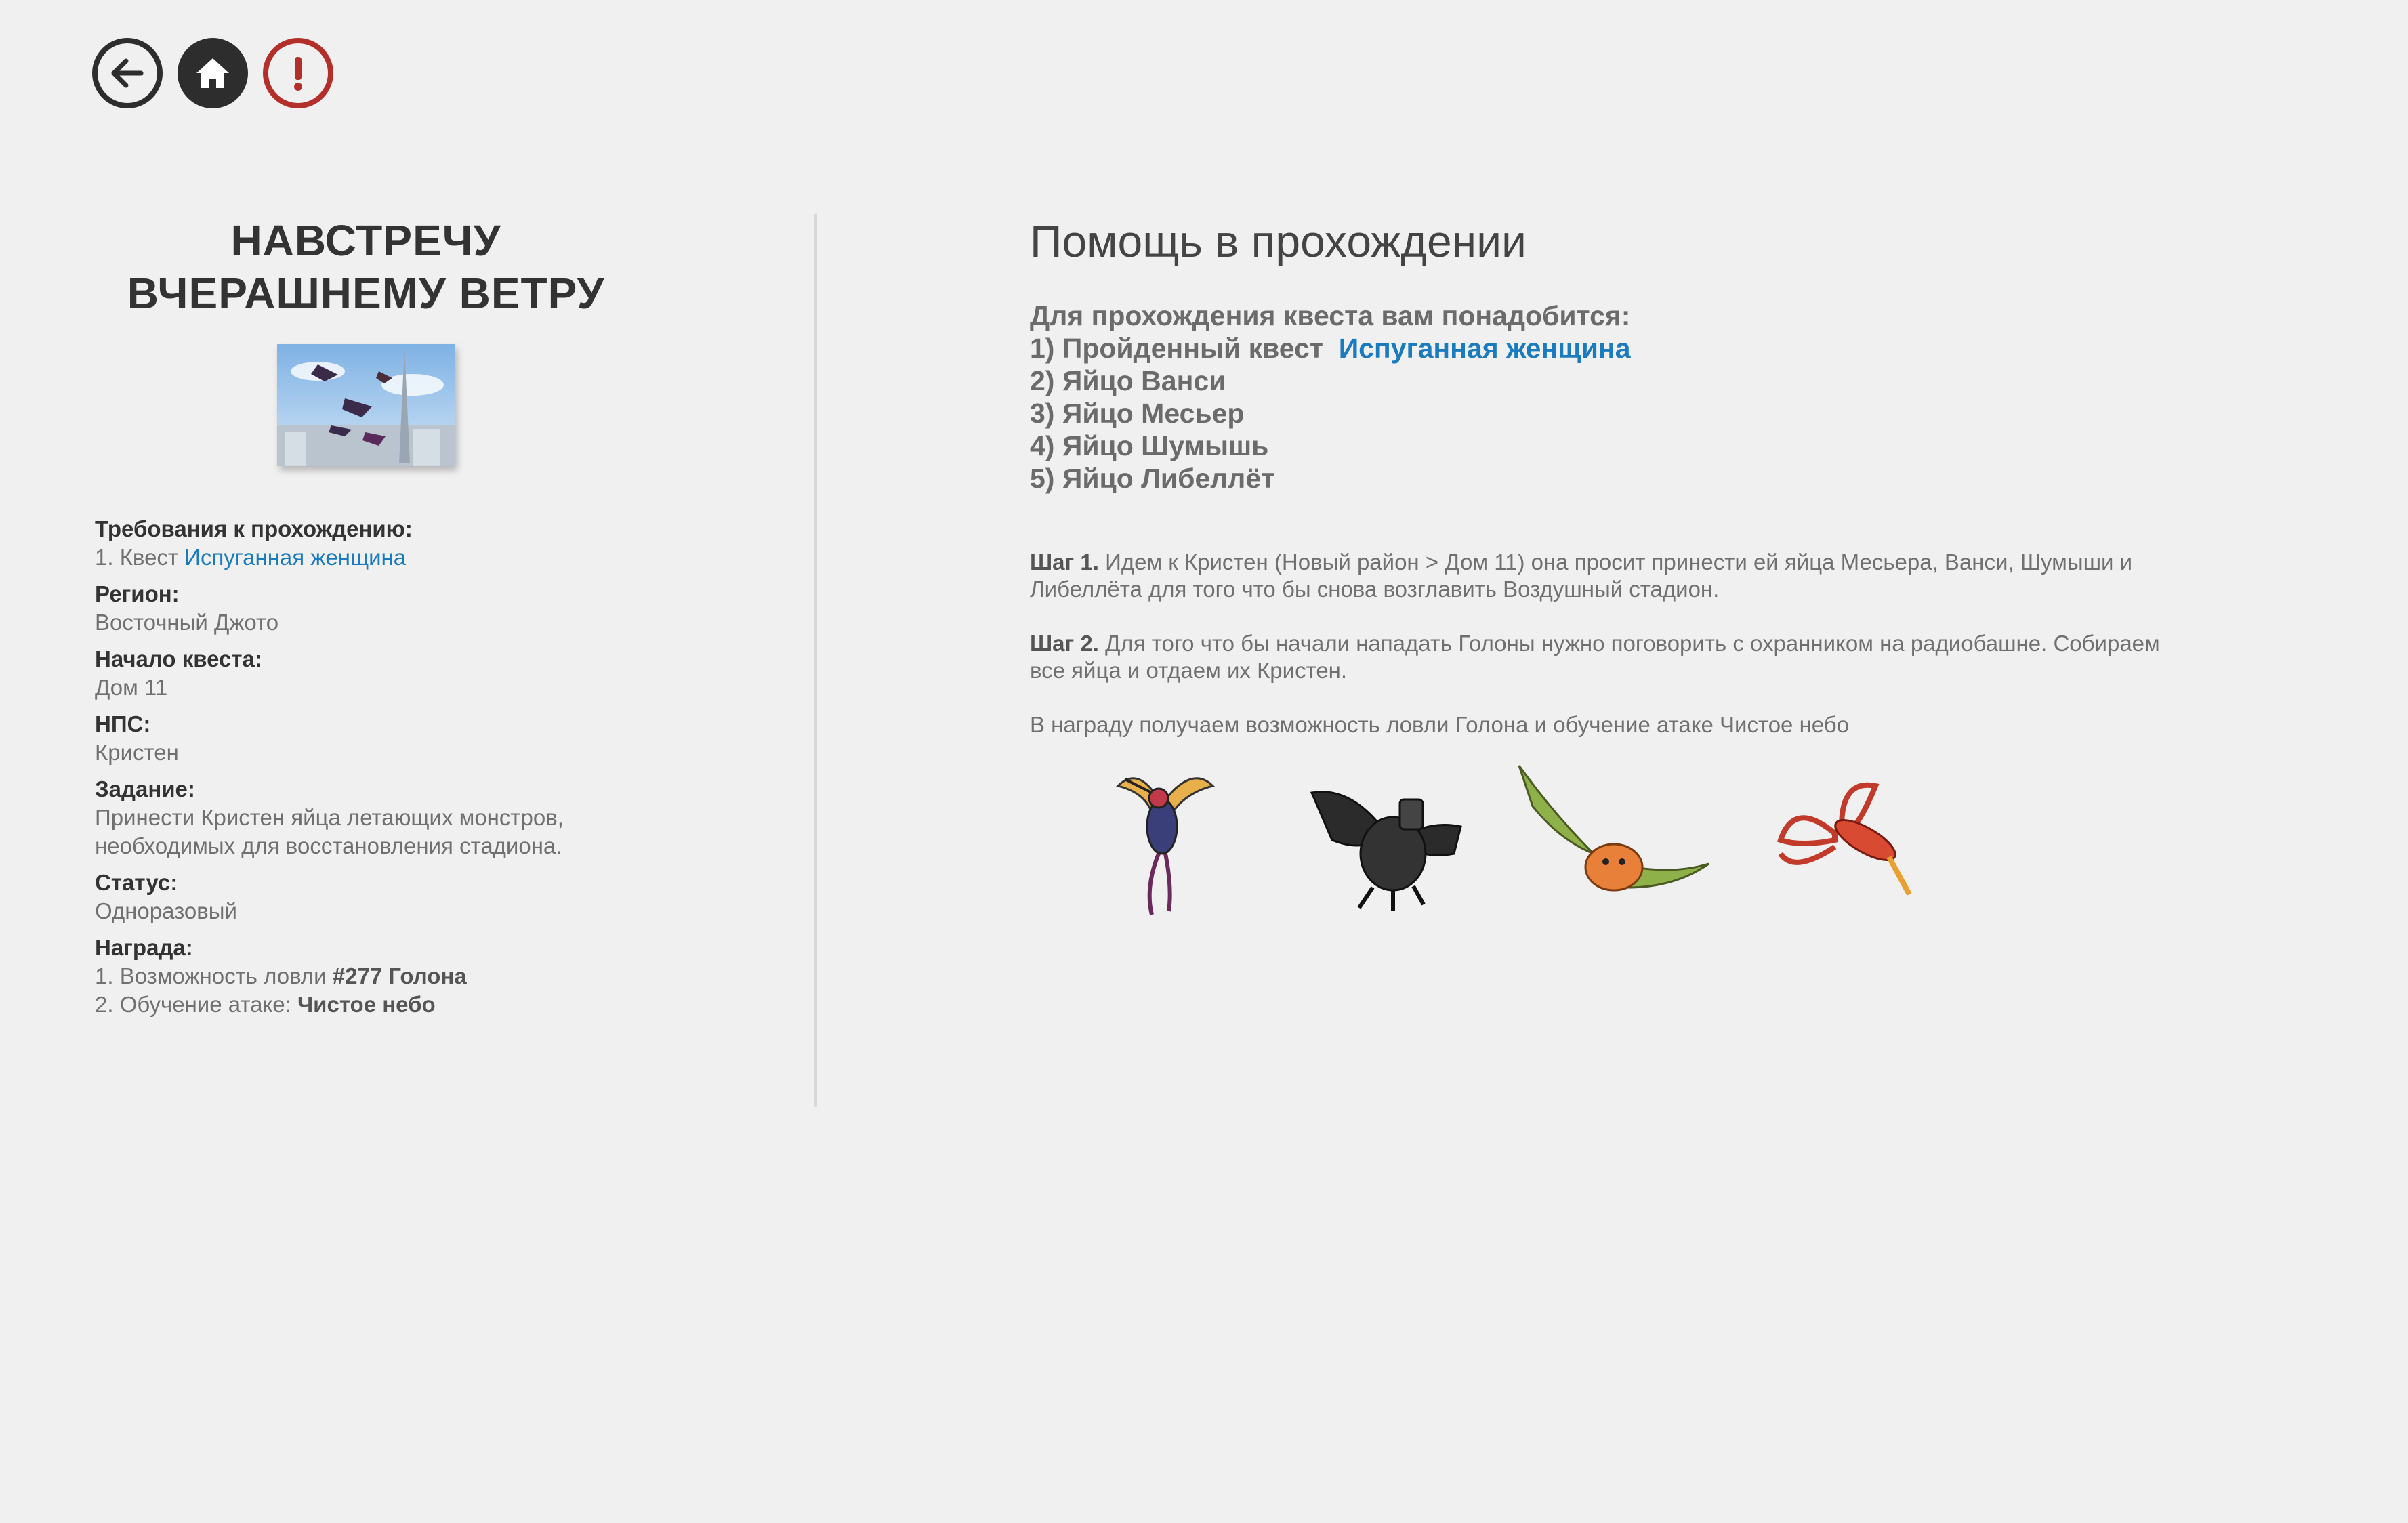  Describe the element at coordinates (136, 883) in the screenshot. I see `status-label: Статус:` at that location.